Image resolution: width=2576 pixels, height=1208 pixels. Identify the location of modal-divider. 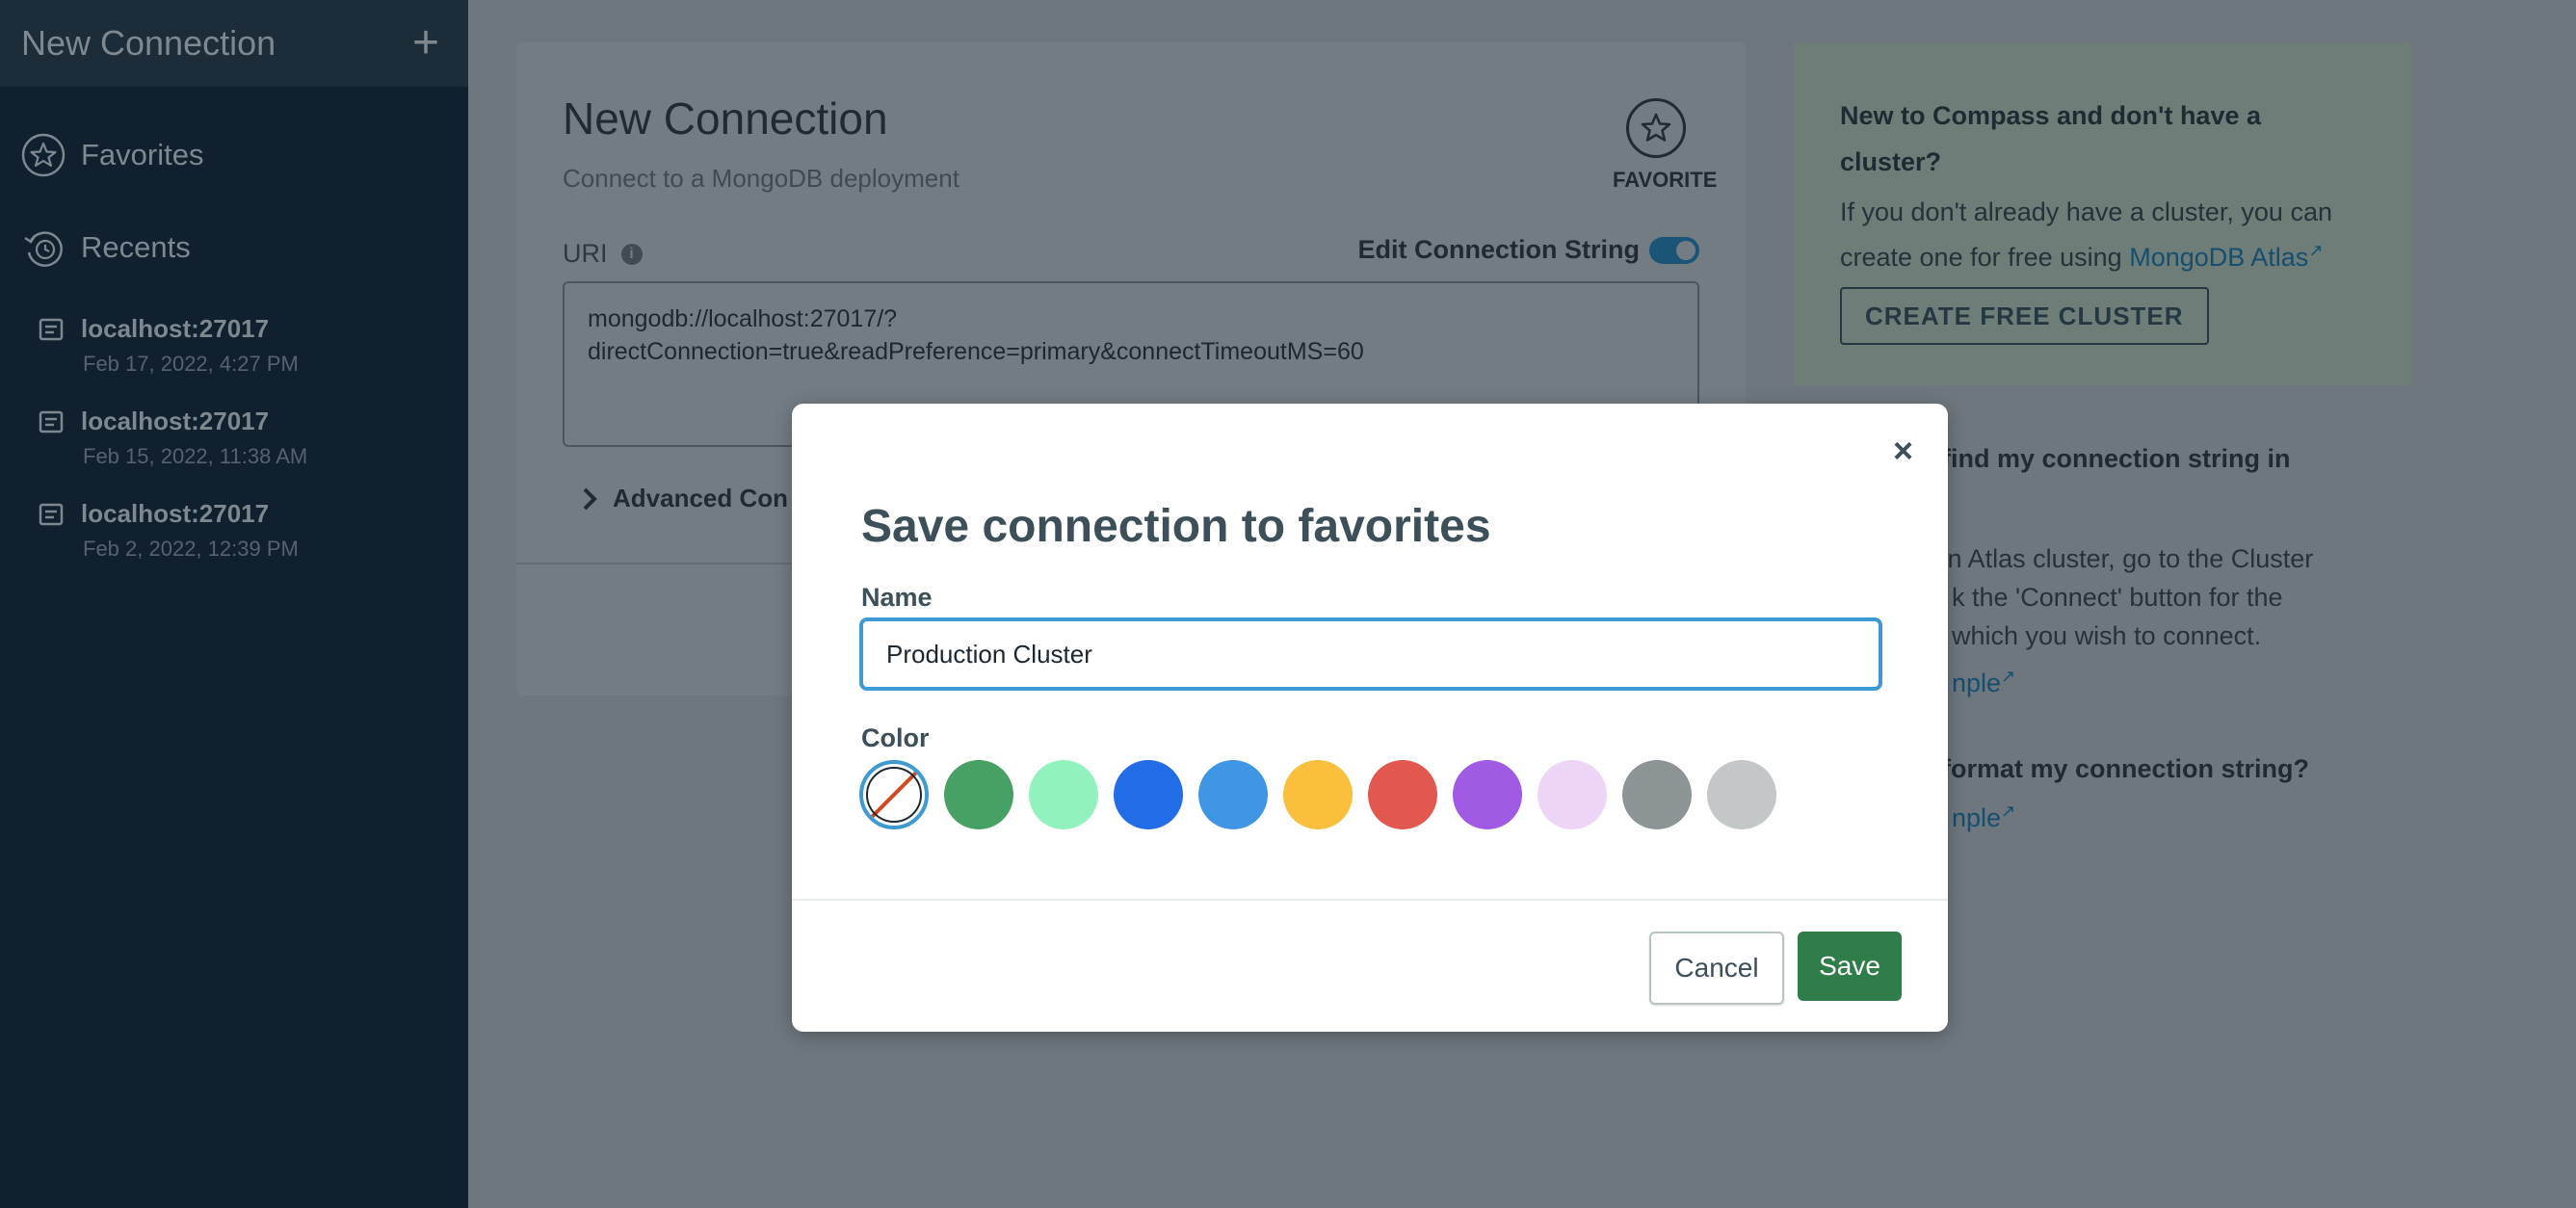
(1370, 900).